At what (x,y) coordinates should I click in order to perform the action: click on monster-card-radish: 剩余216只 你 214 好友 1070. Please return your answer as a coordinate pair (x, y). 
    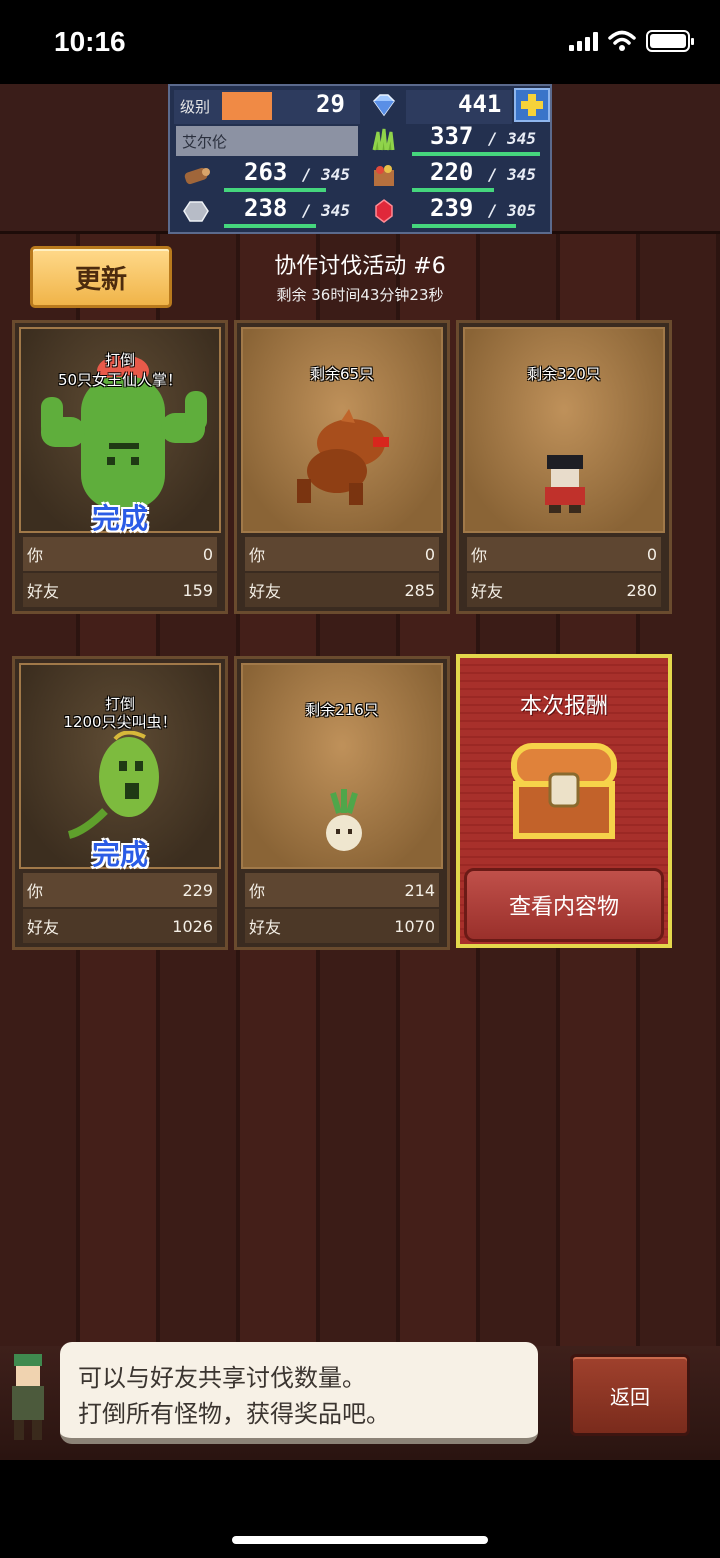
    Looking at the image, I should click on (342, 803).